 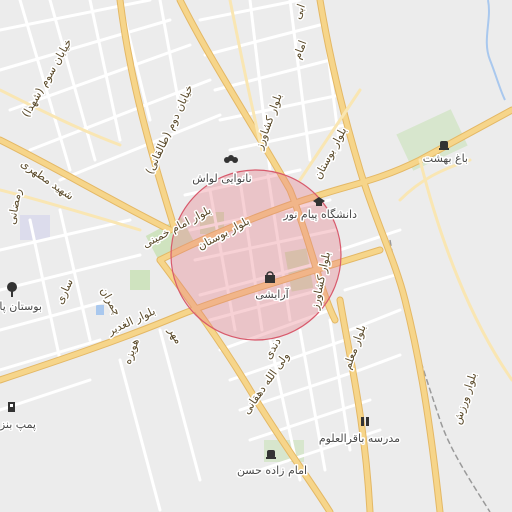 What do you see at coordinates (21, 306) in the screenshot?
I see `poi-label: بوستان پا` at bounding box center [21, 306].